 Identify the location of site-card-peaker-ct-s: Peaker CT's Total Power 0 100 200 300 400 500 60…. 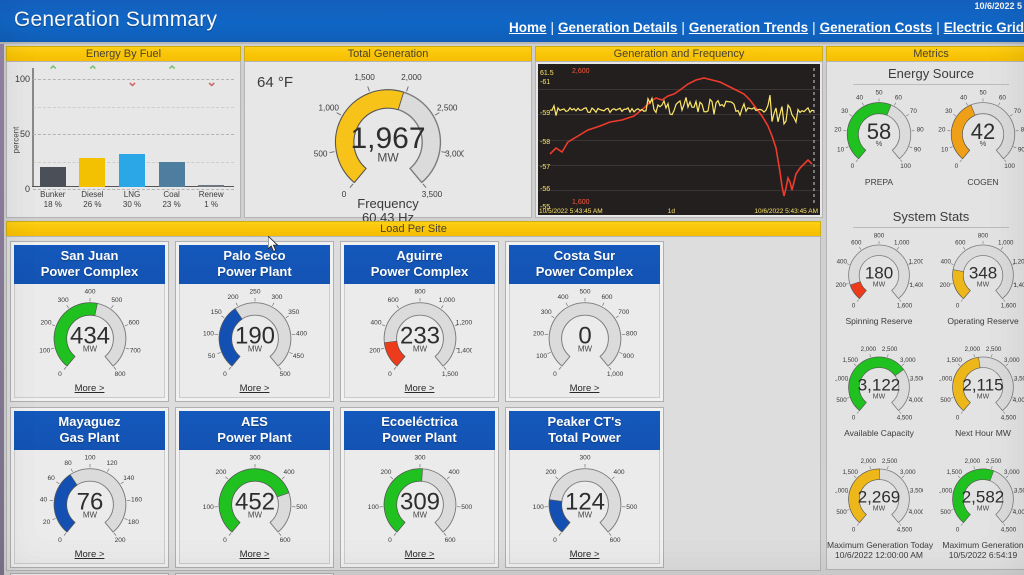
(584, 487).